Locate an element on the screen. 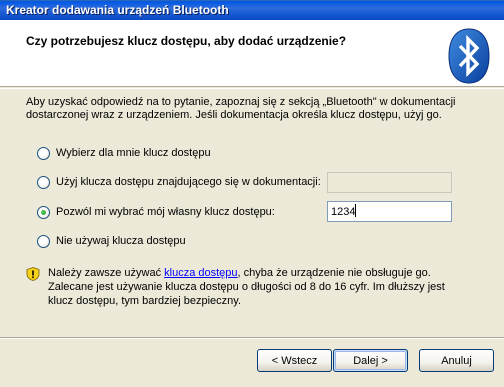  own-key-value: 1234 is located at coordinates (343, 212).